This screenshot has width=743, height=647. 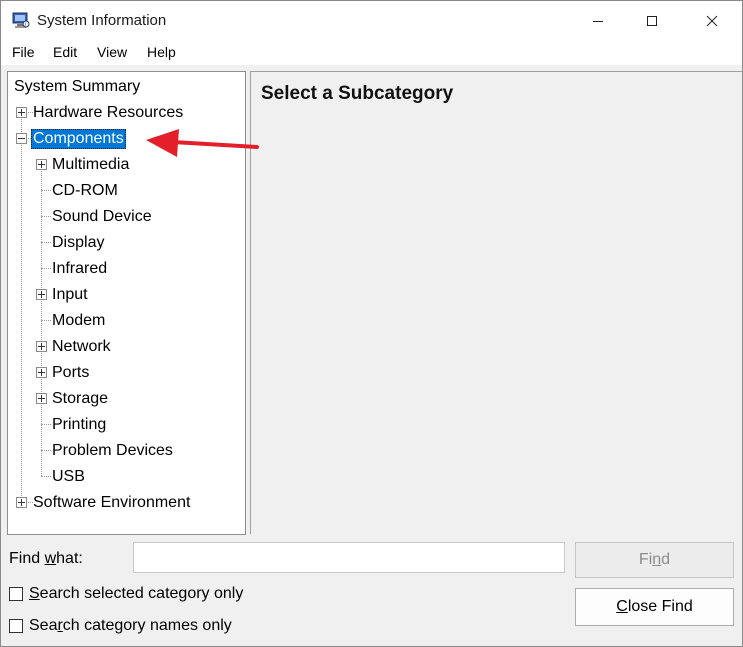 I want to click on tree-item-input: Input, so click(x=70, y=295).